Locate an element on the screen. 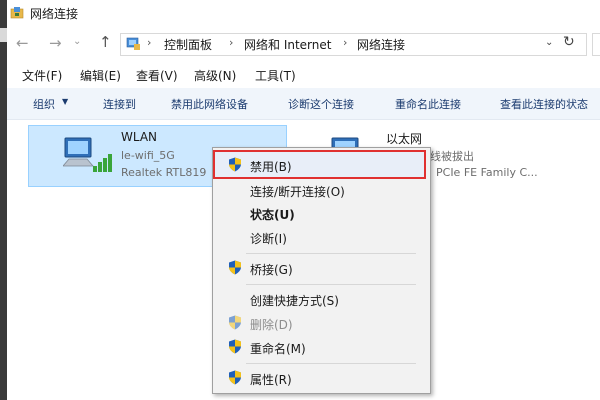 The image size is (600, 400). organize-dropdown-icon: ▼ is located at coordinates (65, 101).